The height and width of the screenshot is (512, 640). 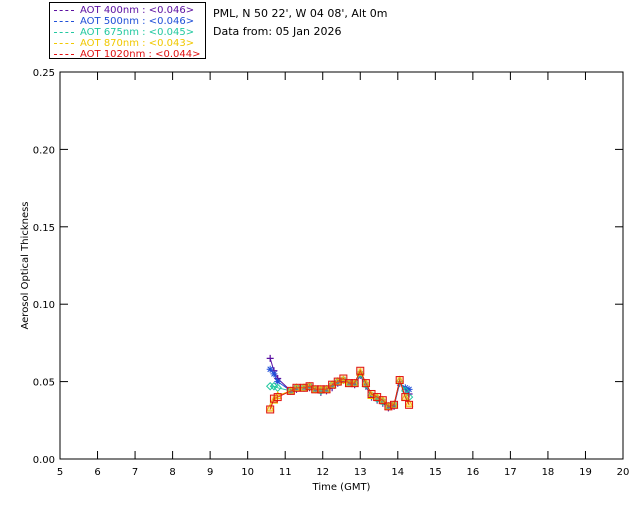 I want to click on legend-label-500nm: AOT 500nm : <0.046>, so click(x=137, y=21).